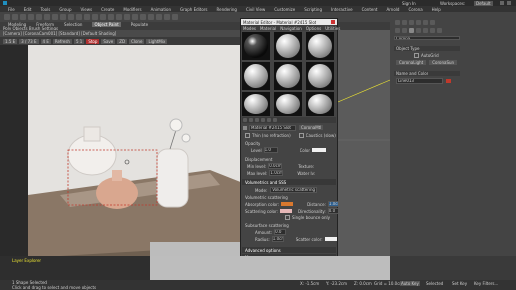 The height and width of the screenshot is (290, 516). What do you see at coordinates (143, 17) in the screenshot?
I see `schematic-icon` at bounding box center [143, 17].